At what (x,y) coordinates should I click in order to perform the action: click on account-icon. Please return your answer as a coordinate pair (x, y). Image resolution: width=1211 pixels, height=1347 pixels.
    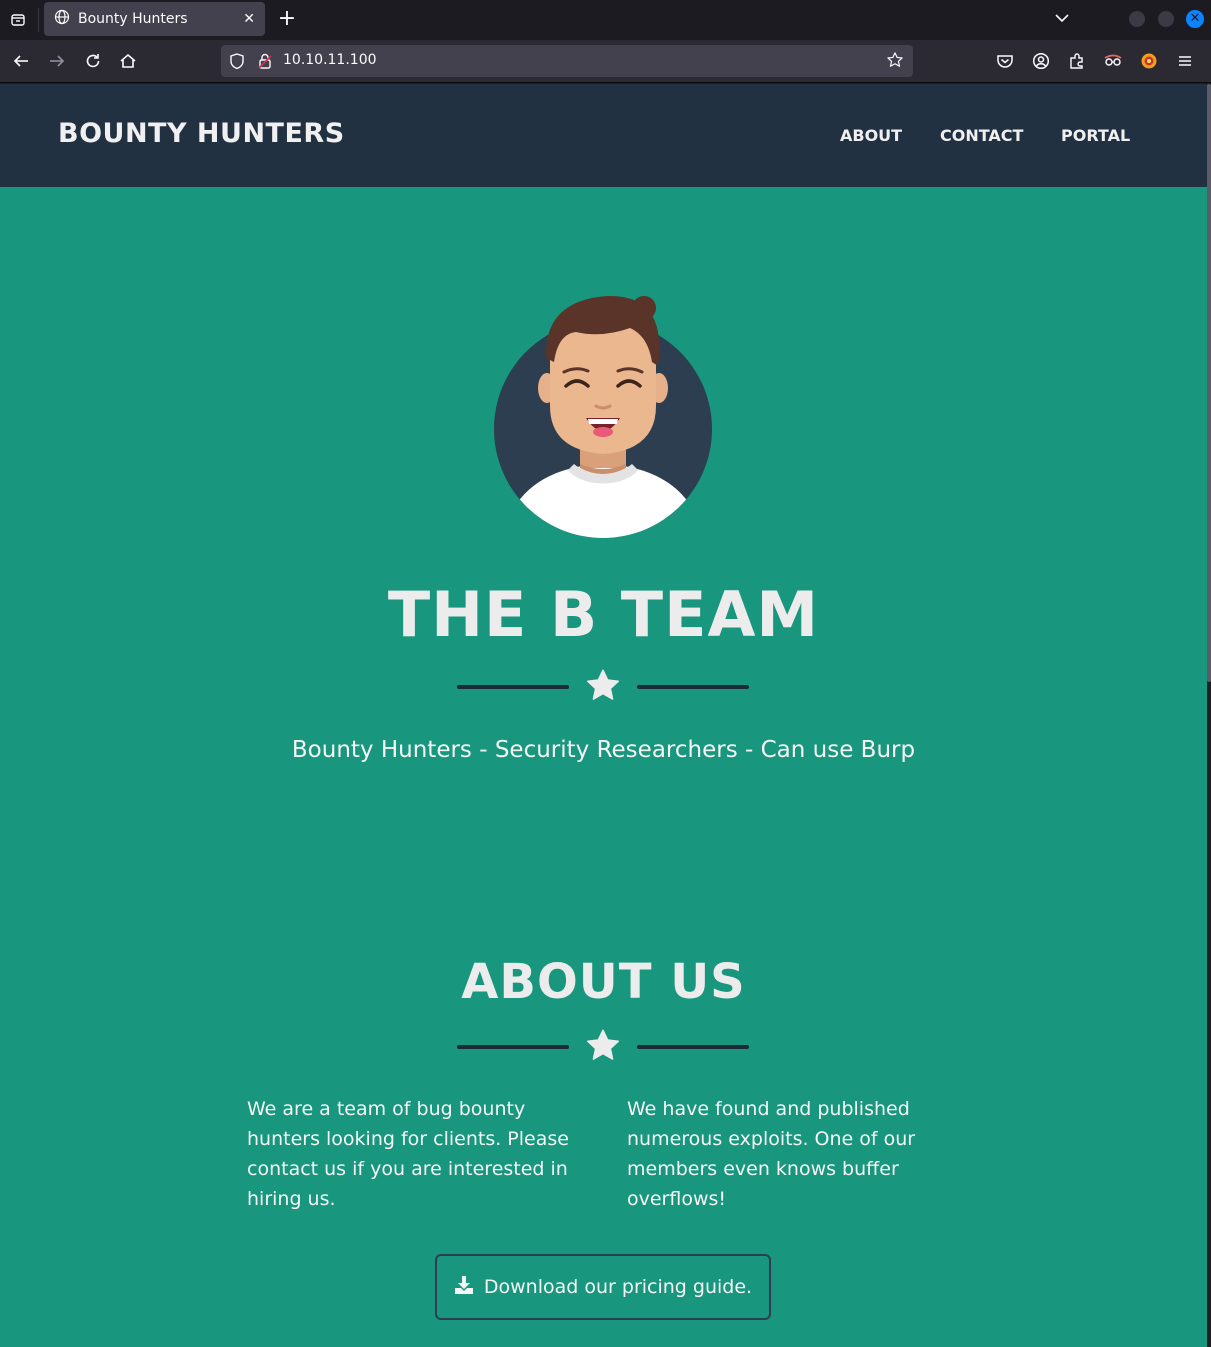
    Looking at the image, I should click on (1041, 61).